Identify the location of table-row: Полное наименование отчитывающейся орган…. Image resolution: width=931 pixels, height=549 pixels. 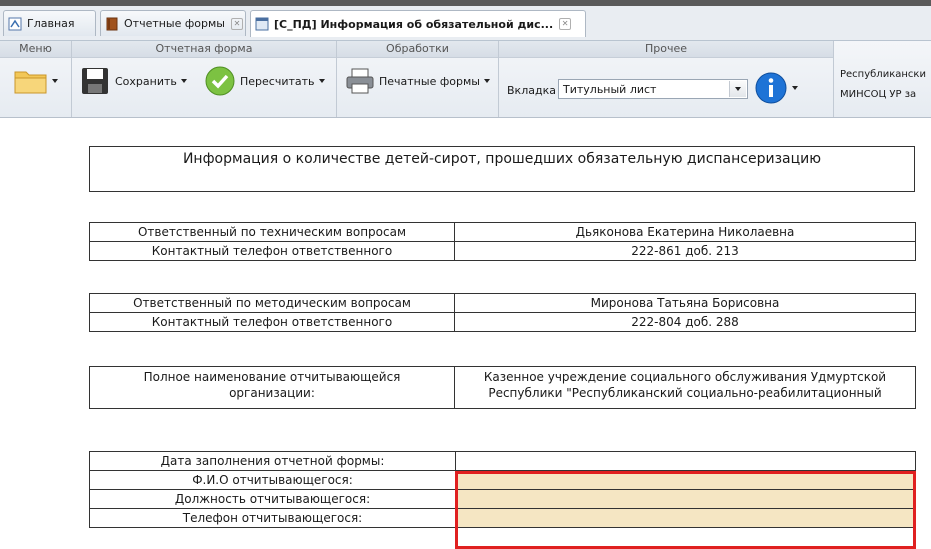
(502, 387).